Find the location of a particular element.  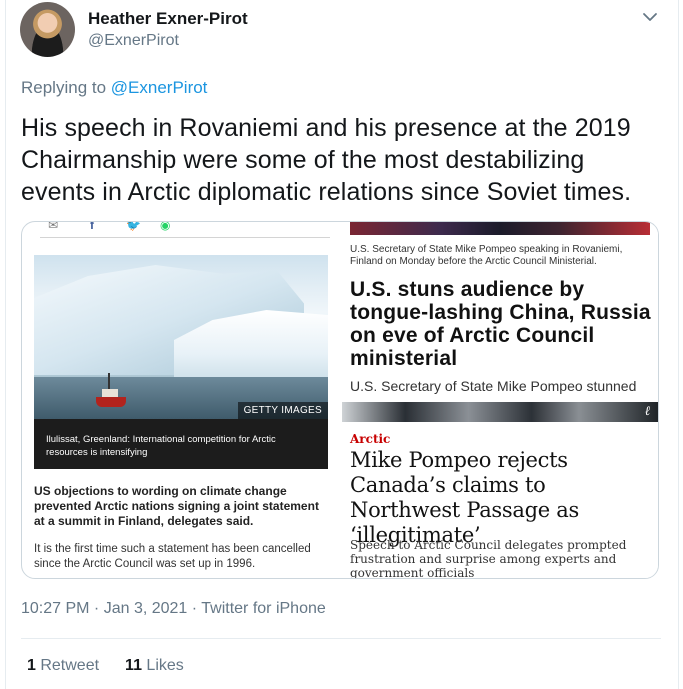

tweet-source-link: Twitter for iPhone is located at coordinates (263, 608).